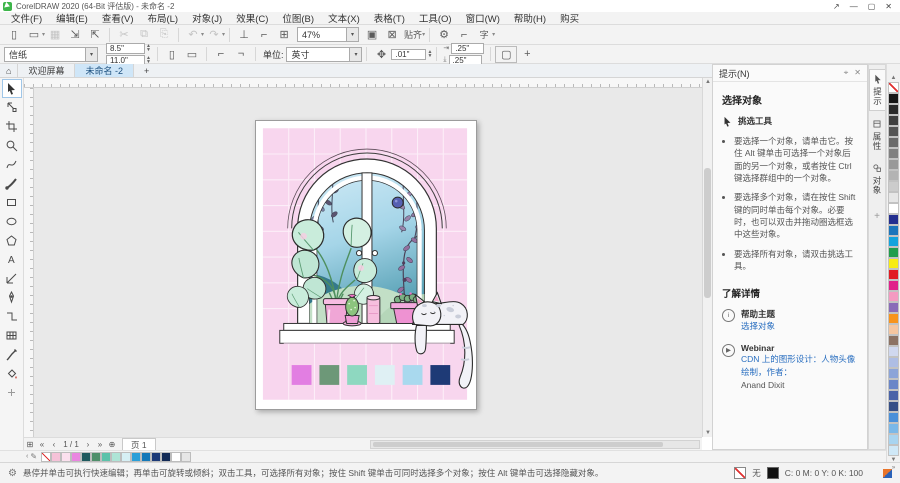 This screenshot has width=900, height=483. I want to click on palette-expand-icon: », so click(893, 468).